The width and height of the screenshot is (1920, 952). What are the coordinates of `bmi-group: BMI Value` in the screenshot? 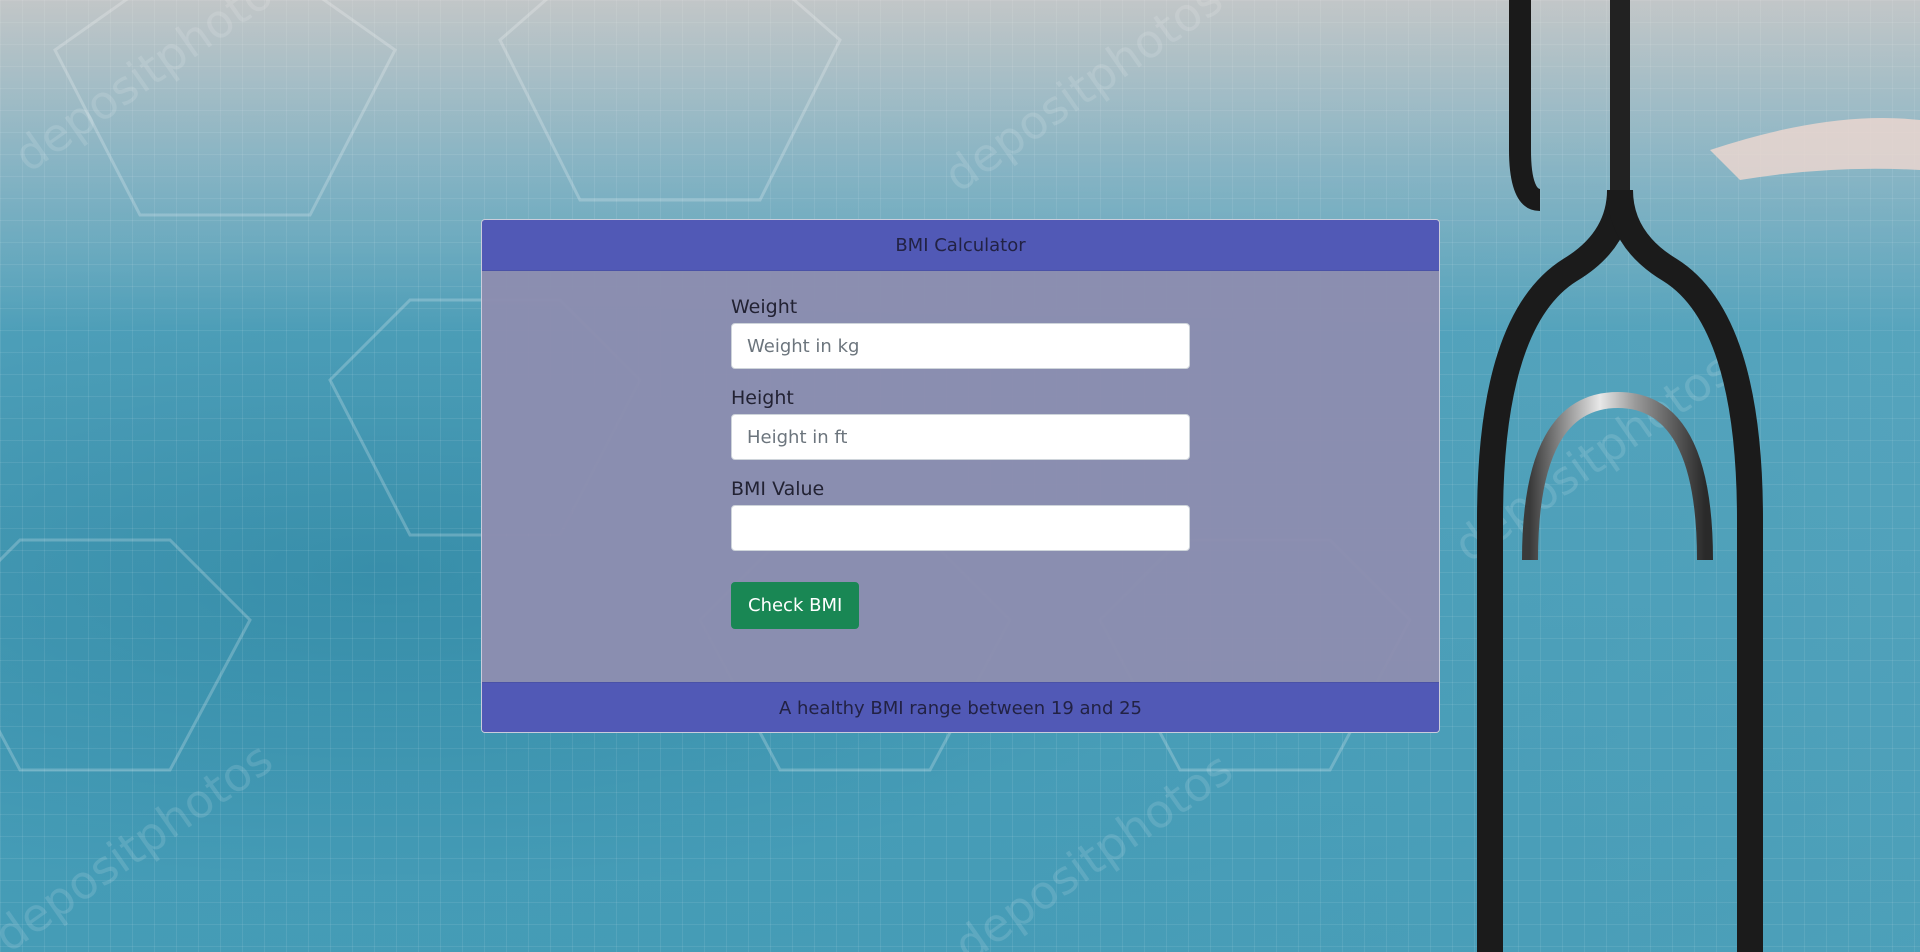 It's located at (960, 514).